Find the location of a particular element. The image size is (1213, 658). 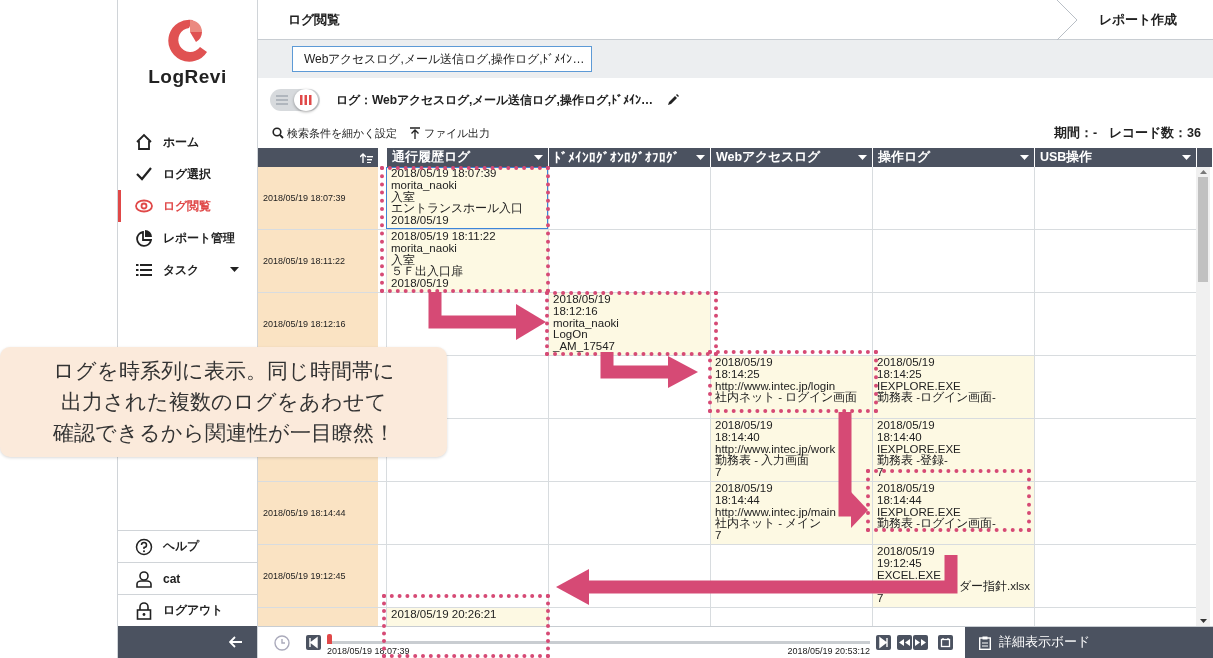

nav-item: ログ選択 is located at coordinates (187, 174).